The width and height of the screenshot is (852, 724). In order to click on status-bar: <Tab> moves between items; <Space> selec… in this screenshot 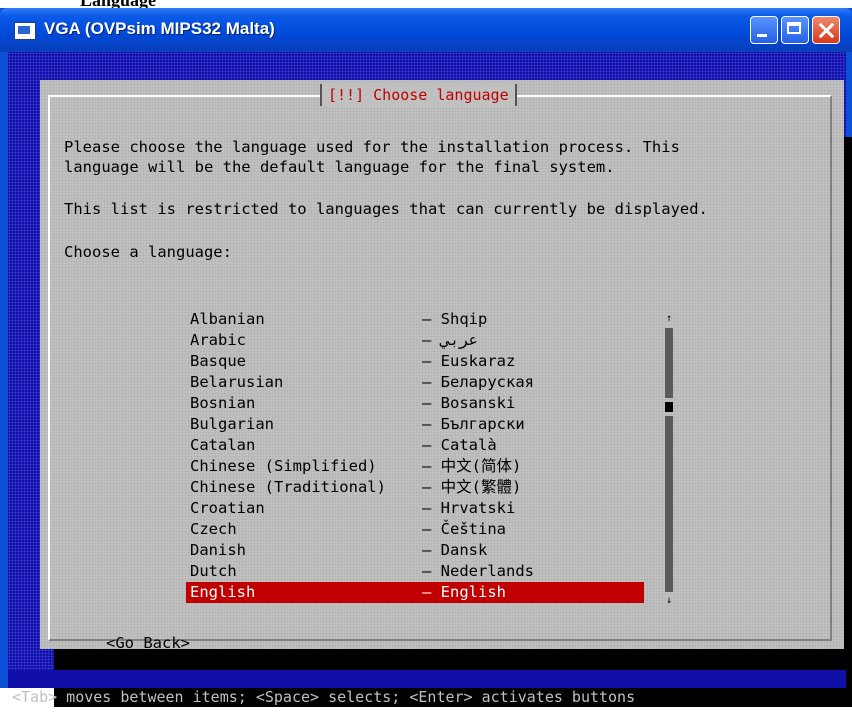, I will do `click(427, 688)`.